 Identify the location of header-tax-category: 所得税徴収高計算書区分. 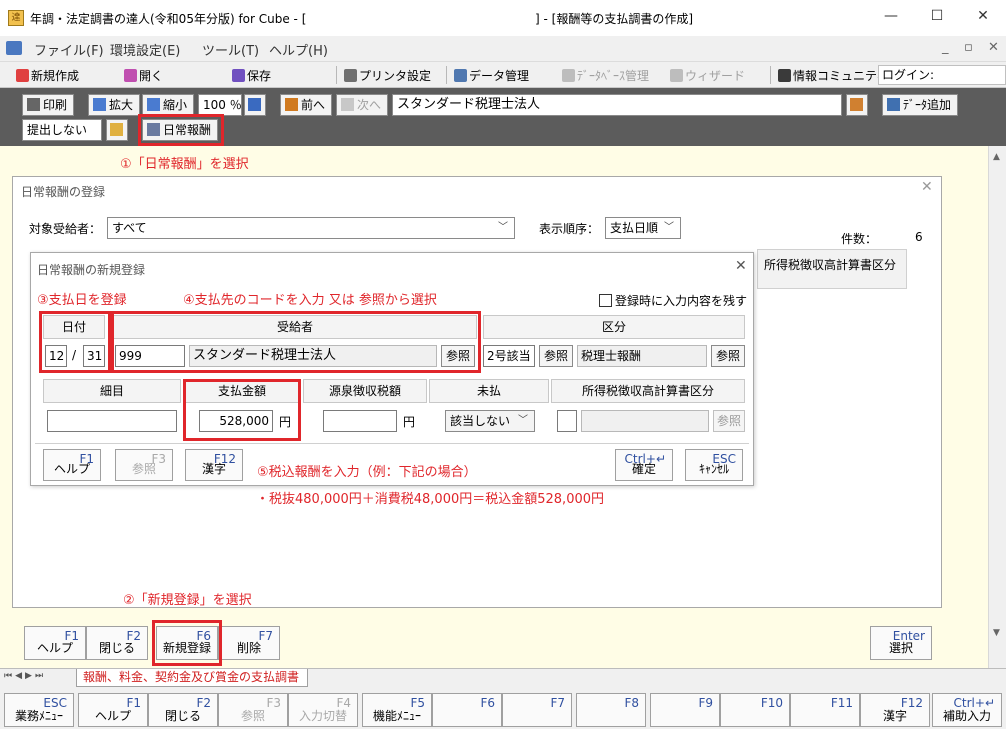
(648, 391).